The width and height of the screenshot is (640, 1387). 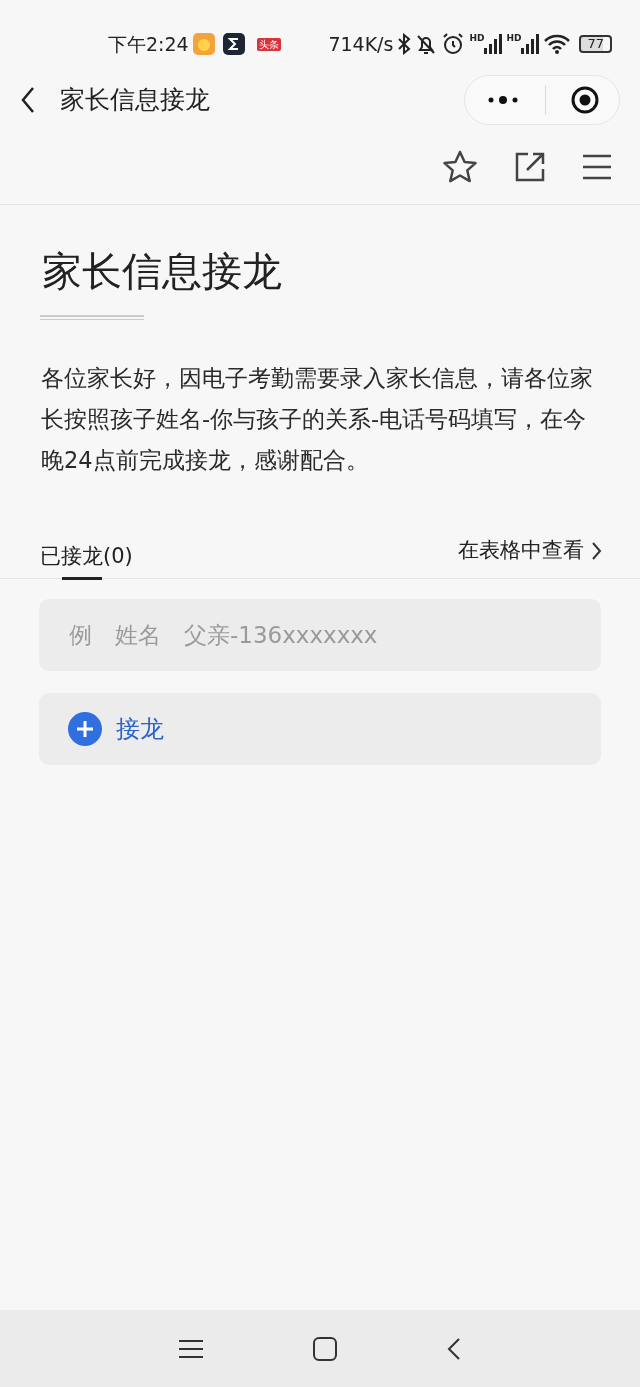 I want to click on article-title: 家长信息接龙, so click(x=162, y=271).